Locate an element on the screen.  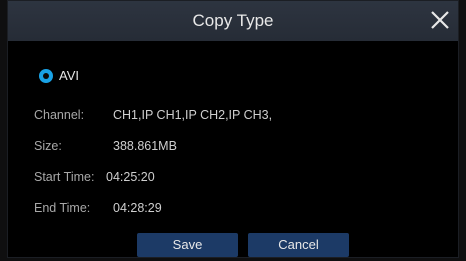
channel-row: Channel: CH1,IP CH1,IP CH2,IP CH3, is located at coordinates (153, 115).